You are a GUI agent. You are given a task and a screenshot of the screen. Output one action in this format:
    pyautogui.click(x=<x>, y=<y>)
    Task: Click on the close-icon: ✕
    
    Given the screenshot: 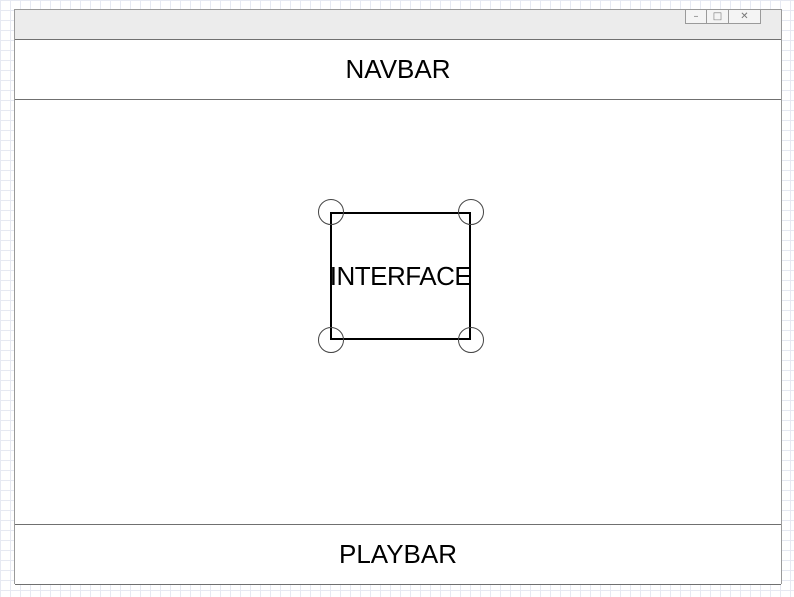 What is the action you would take?
    pyautogui.click(x=745, y=17)
    